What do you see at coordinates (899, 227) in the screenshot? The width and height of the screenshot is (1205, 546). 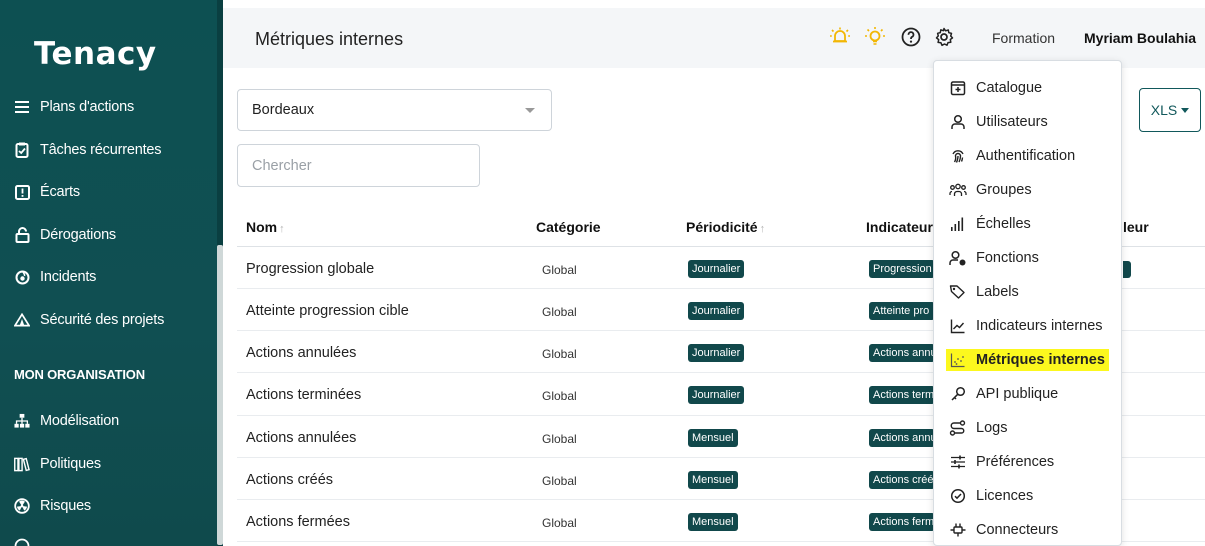 I see `column-header-indicateur: Indicateur` at bounding box center [899, 227].